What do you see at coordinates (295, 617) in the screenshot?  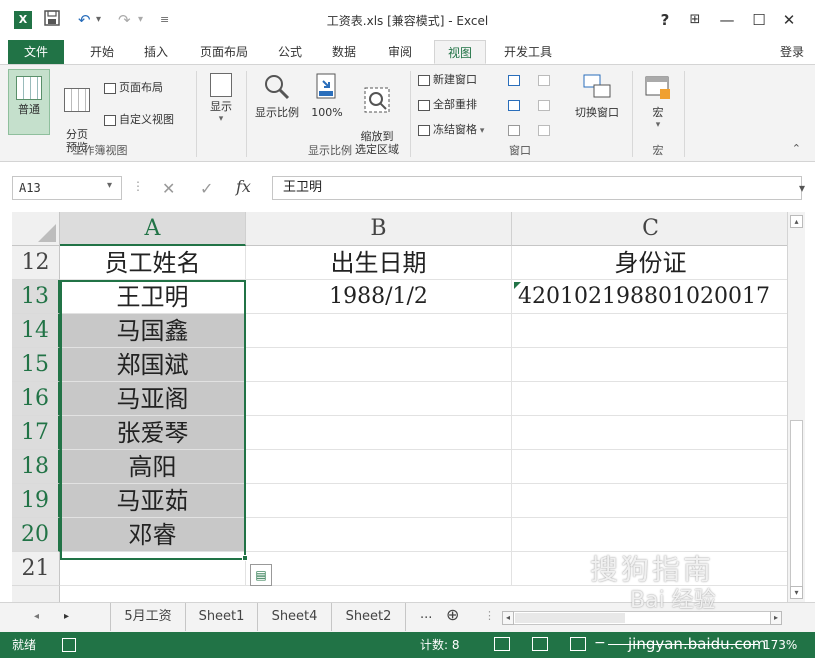 I see `sheet-tab-sheet4: Sheet4` at bounding box center [295, 617].